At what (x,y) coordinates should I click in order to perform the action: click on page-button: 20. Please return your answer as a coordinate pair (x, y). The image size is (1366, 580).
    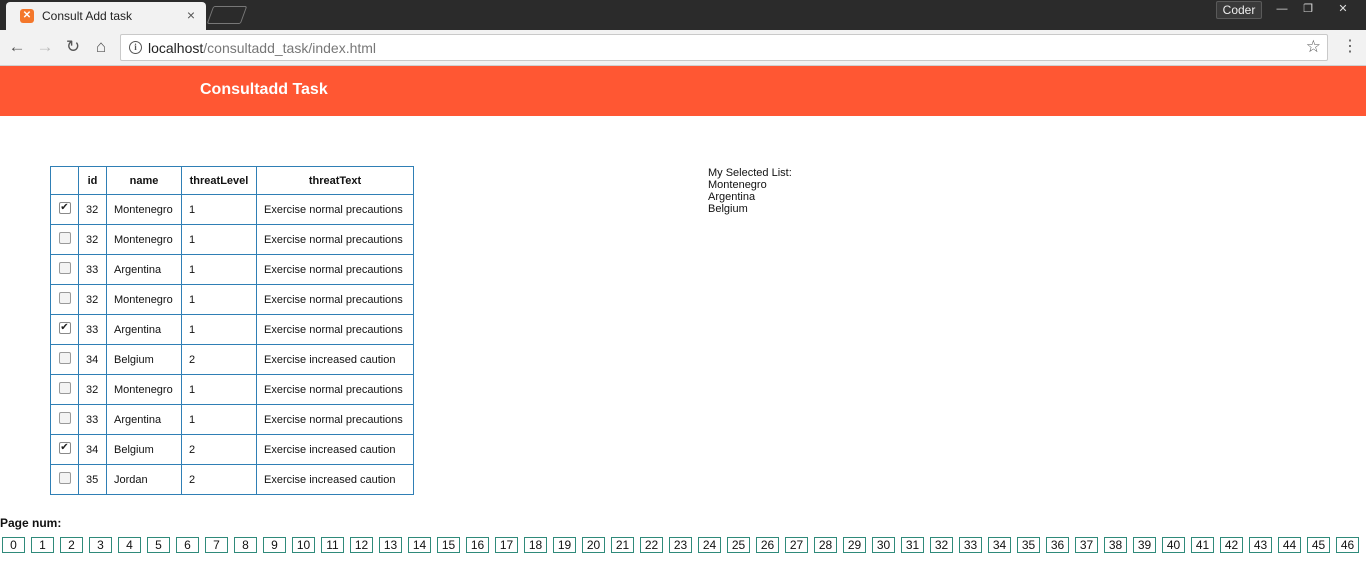
    Looking at the image, I should click on (593, 545).